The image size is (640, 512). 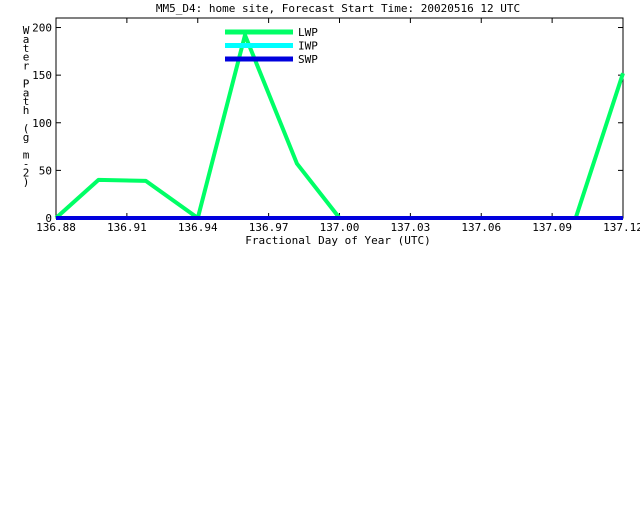 I want to click on y-axis-label: Water Path (g m-2), so click(x=26, y=106).